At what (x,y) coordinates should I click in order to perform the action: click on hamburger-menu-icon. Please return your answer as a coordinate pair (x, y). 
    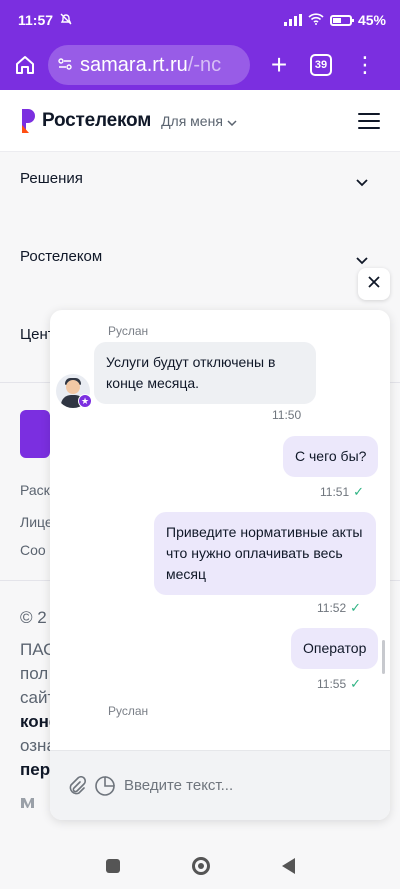
    Looking at the image, I should click on (369, 120).